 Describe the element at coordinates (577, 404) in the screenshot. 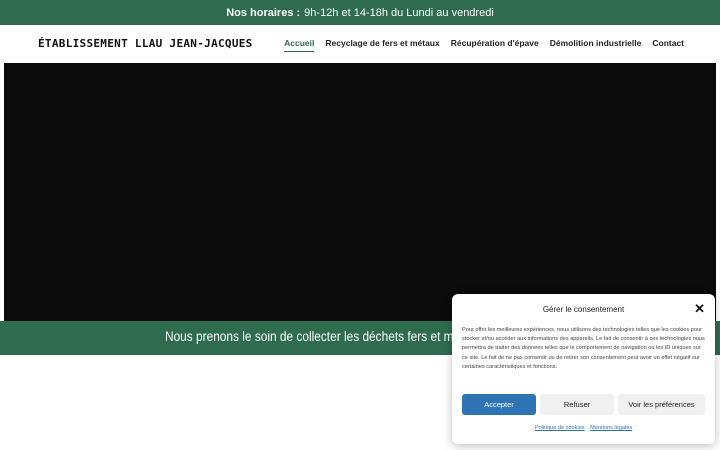

I see `refuse-button: Refuser` at that location.